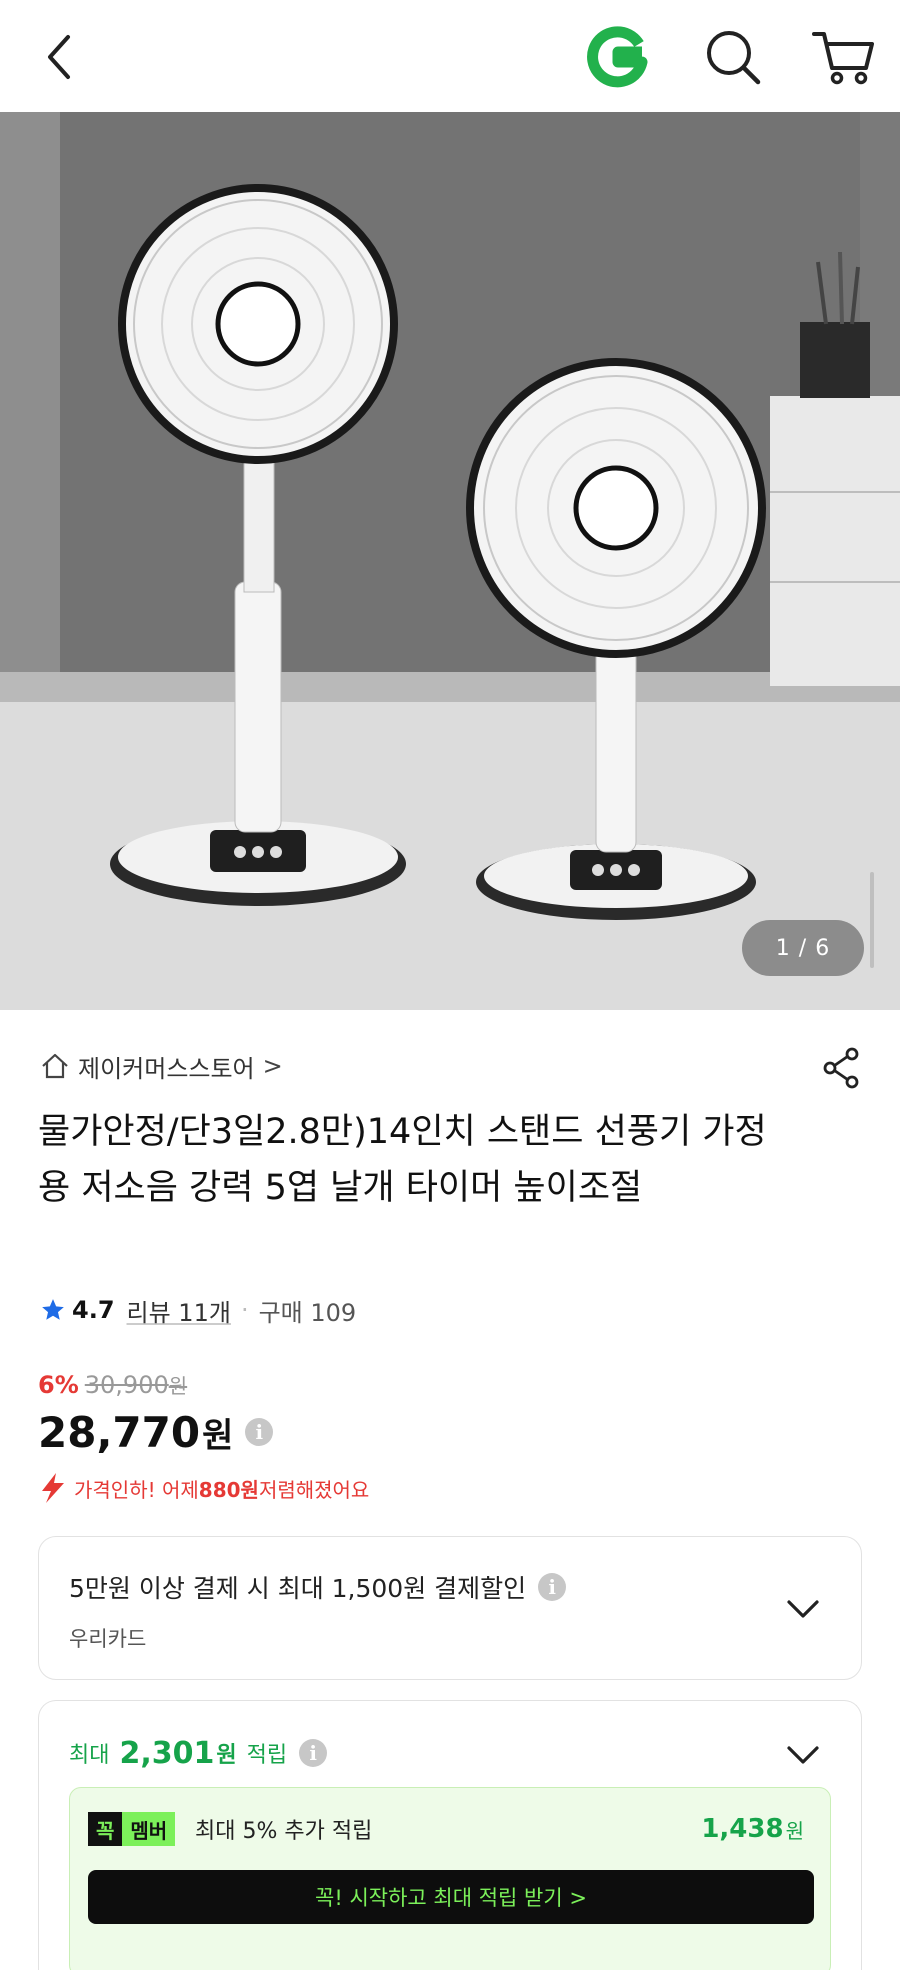 This screenshot has width=900, height=1970. Describe the element at coordinates (53, 1488) in the screenshot. I see `price-down-icon` at that location.